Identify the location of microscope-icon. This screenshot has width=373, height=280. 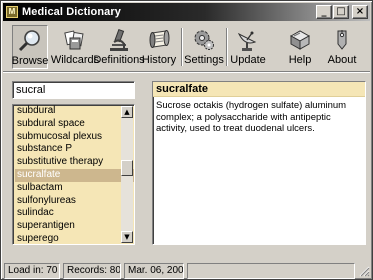
(119, 39).